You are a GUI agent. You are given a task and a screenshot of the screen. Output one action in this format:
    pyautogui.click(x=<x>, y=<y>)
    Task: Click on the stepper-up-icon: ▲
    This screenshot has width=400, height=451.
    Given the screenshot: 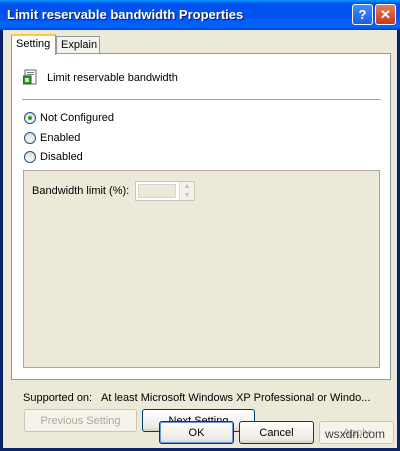 What is the action you would take?
    pyautogui.click(x=186, y=186)
    